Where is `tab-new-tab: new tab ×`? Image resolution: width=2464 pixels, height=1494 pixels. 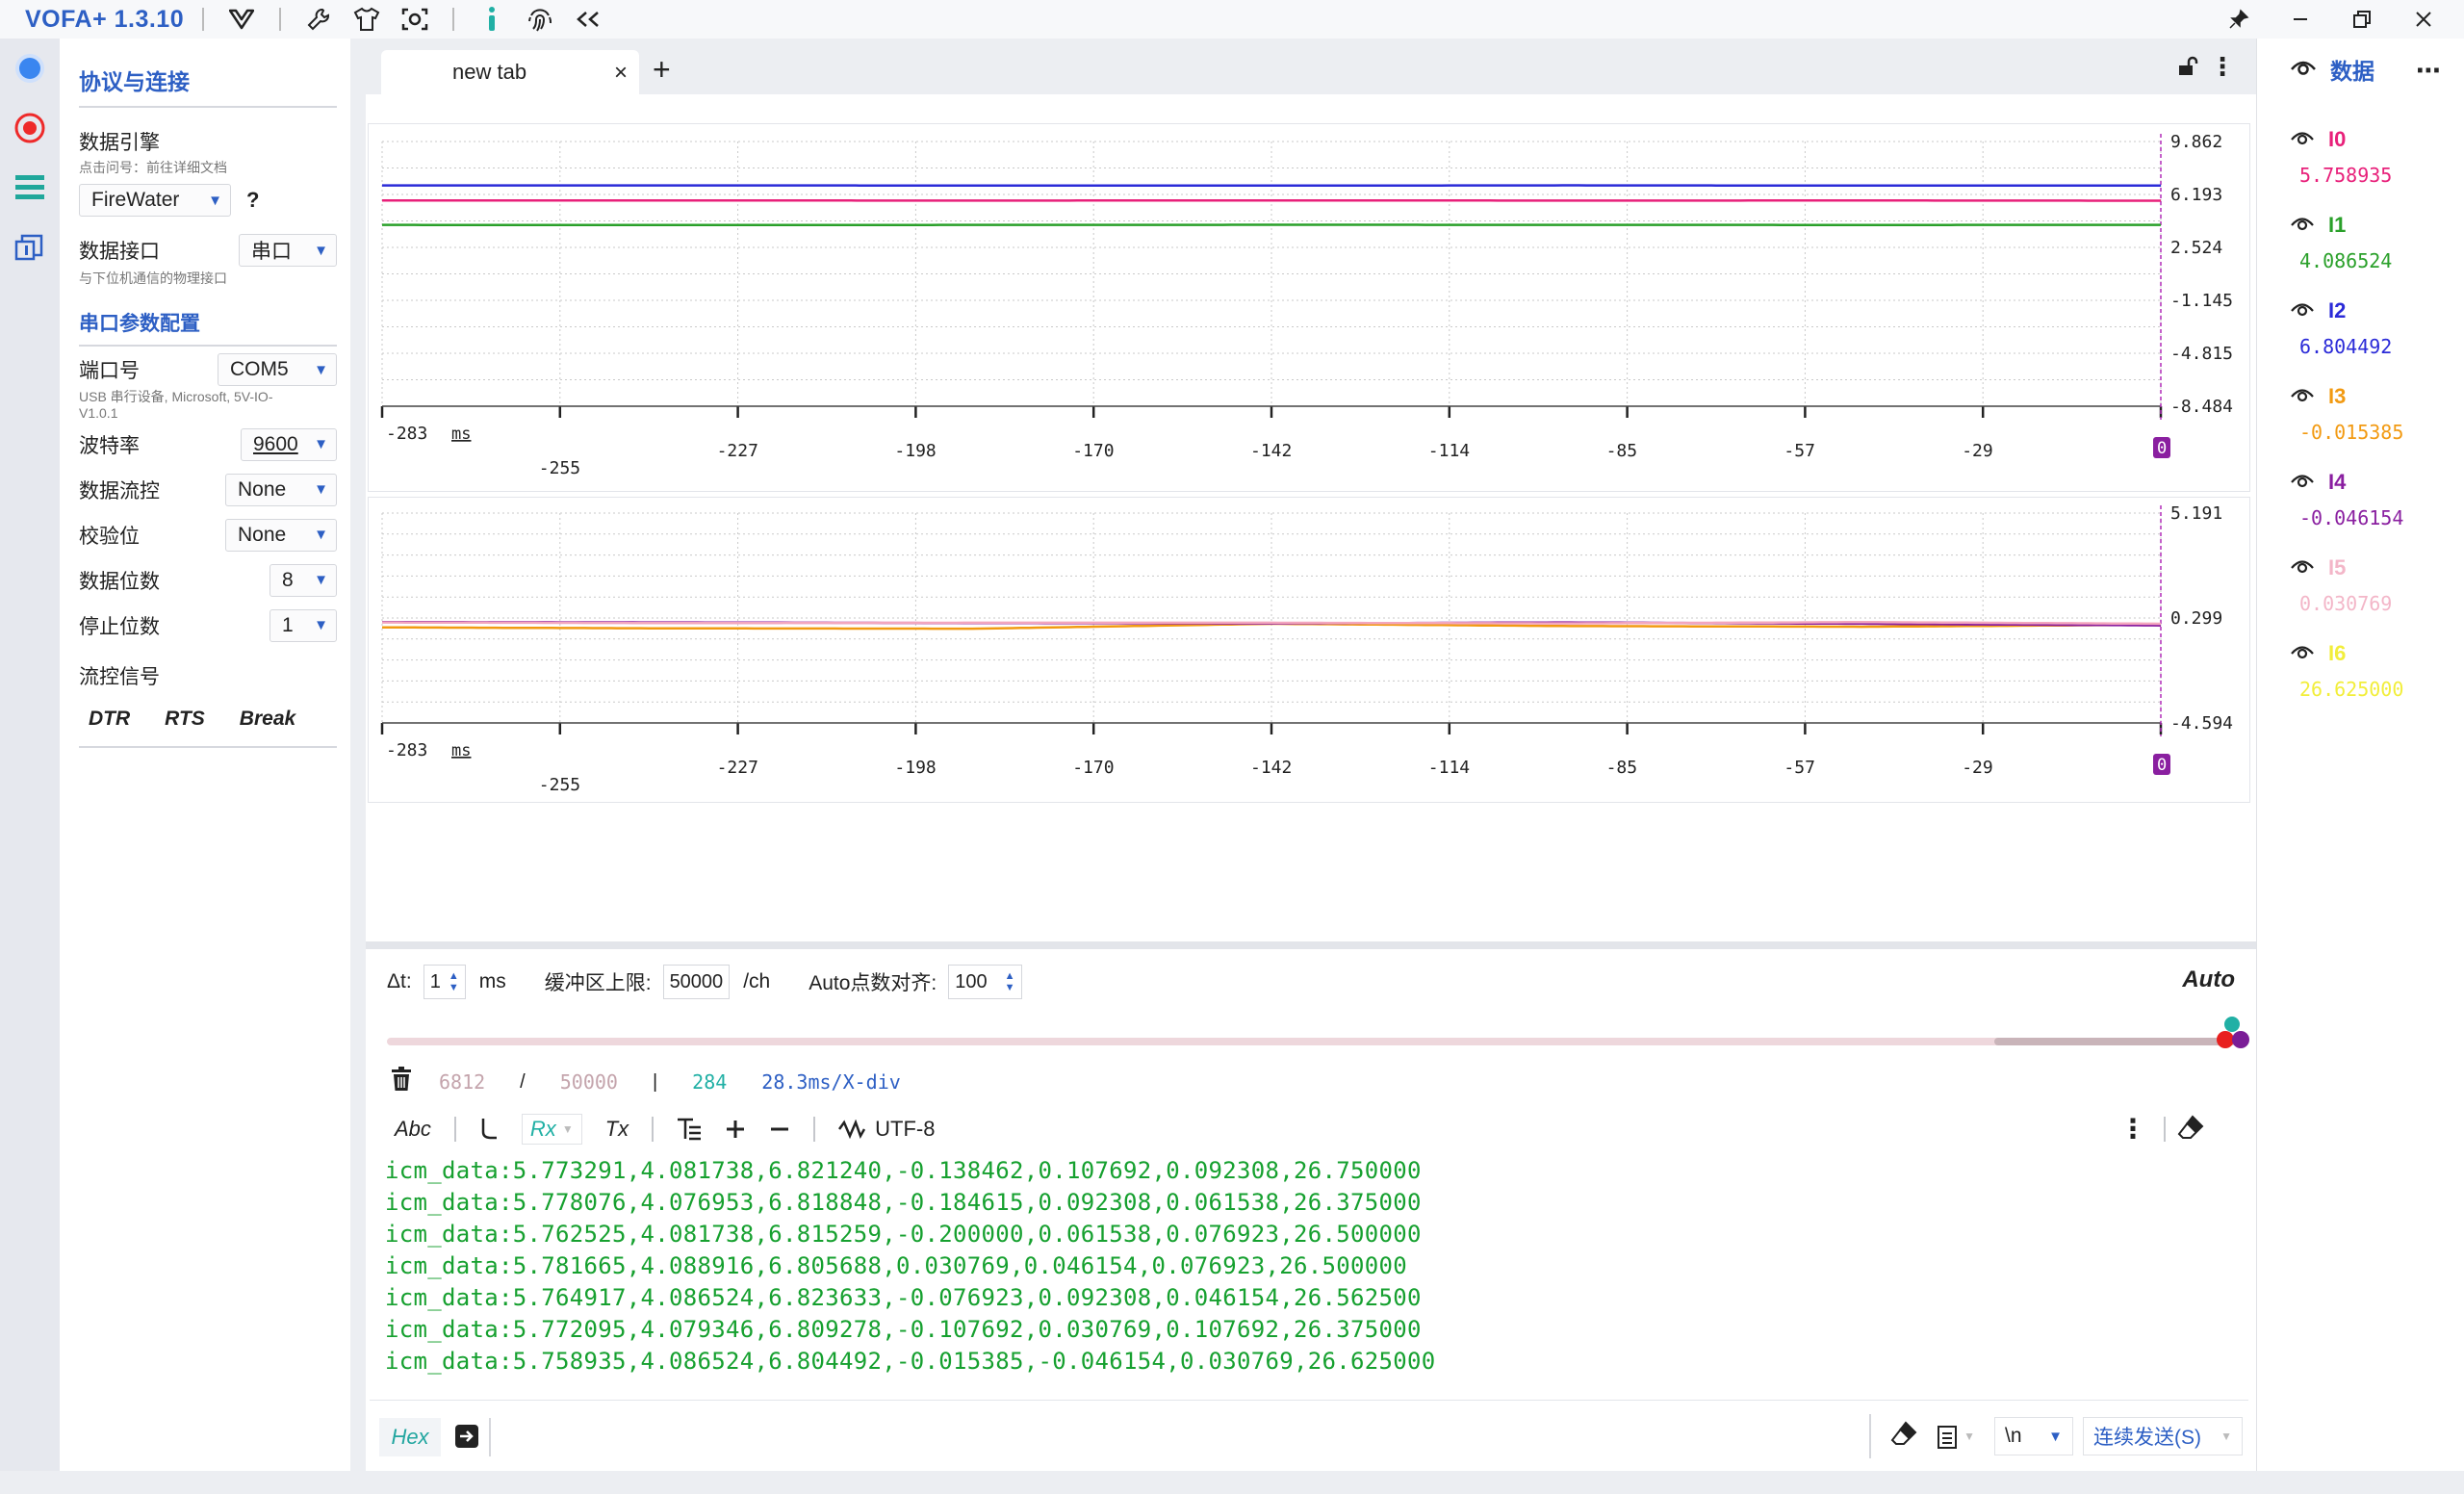 tab-new-tab: new tab × is located at coordinates (510, 72).